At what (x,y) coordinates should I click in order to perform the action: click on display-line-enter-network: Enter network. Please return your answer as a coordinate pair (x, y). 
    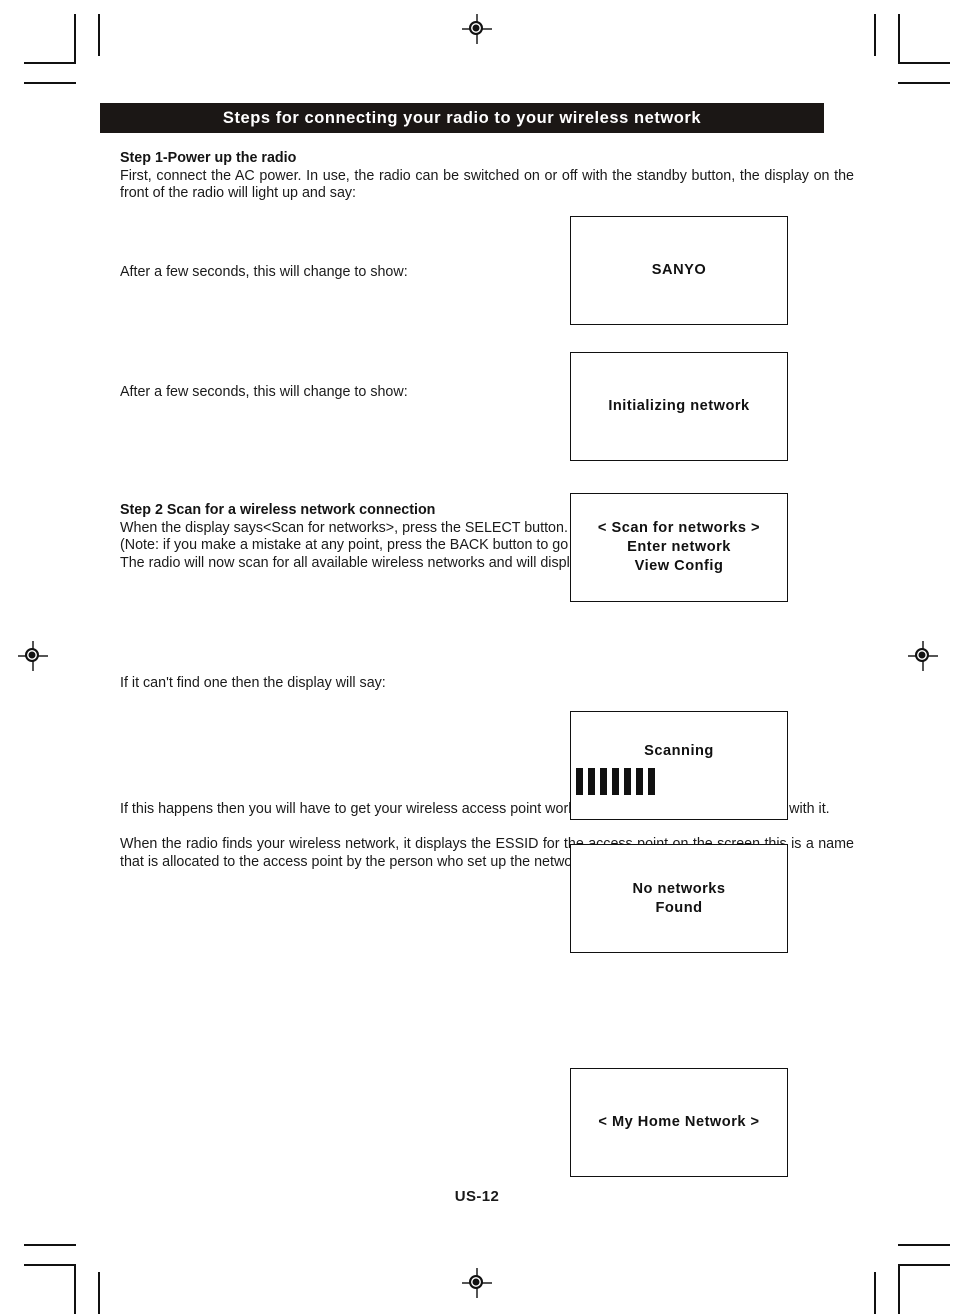
    Looking at the image, I should click on (679, 547).